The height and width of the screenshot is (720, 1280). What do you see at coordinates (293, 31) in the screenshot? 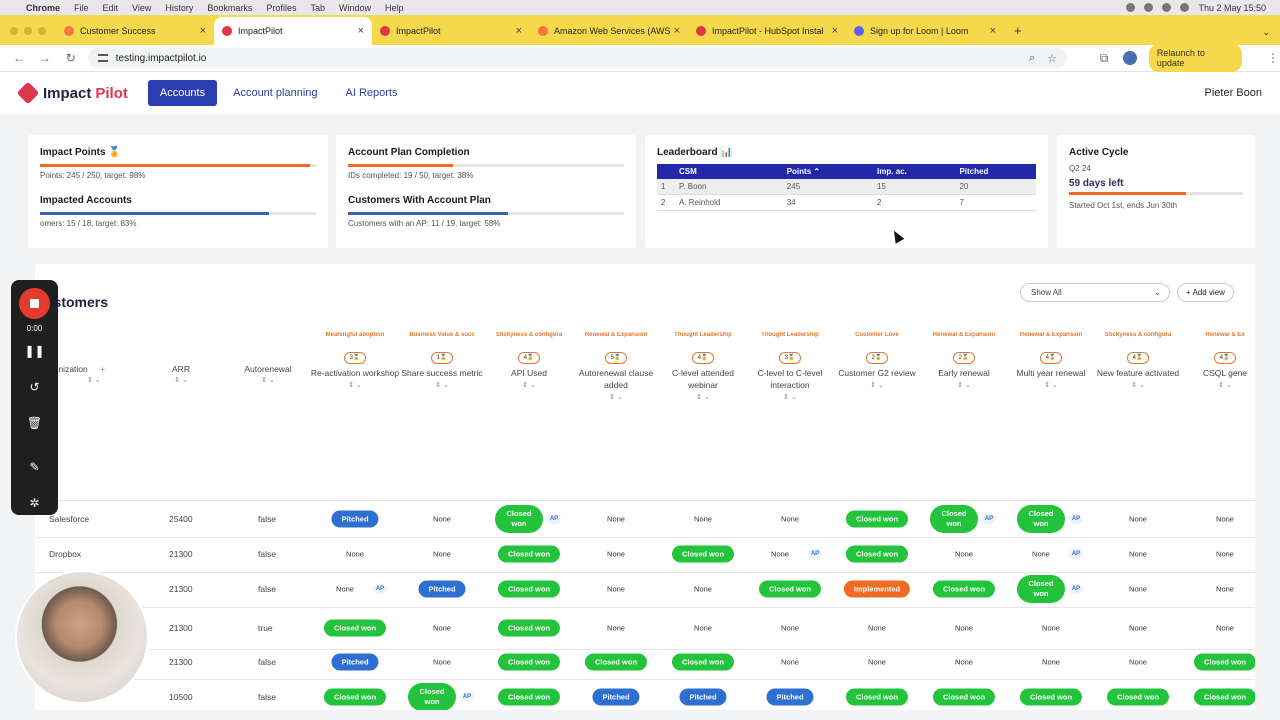
I see `tab-impactpilot-active: ImpactPilot ×` at bounding box center [293, 31].